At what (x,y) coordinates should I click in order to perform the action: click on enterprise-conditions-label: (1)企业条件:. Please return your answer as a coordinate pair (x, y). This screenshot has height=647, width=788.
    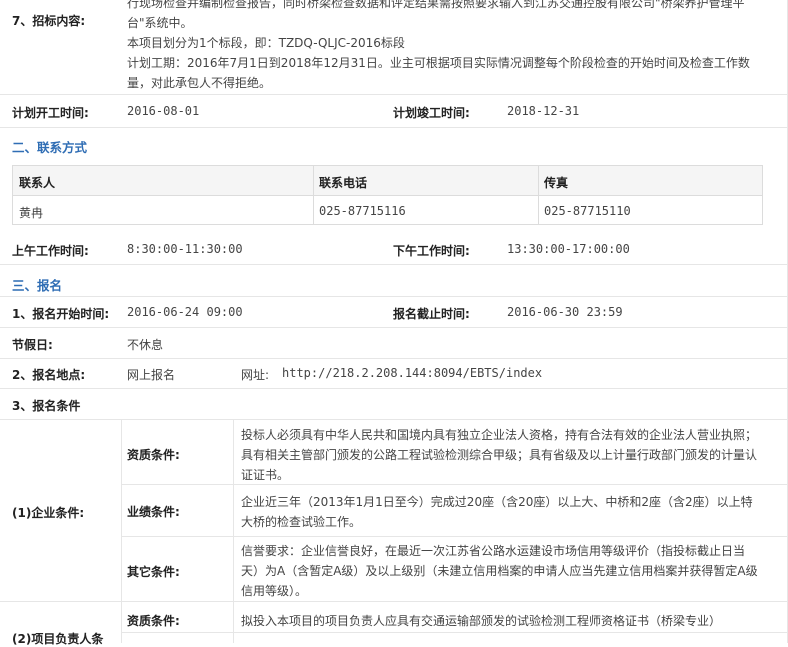
    Looking at the image, I should click on (48, 513).